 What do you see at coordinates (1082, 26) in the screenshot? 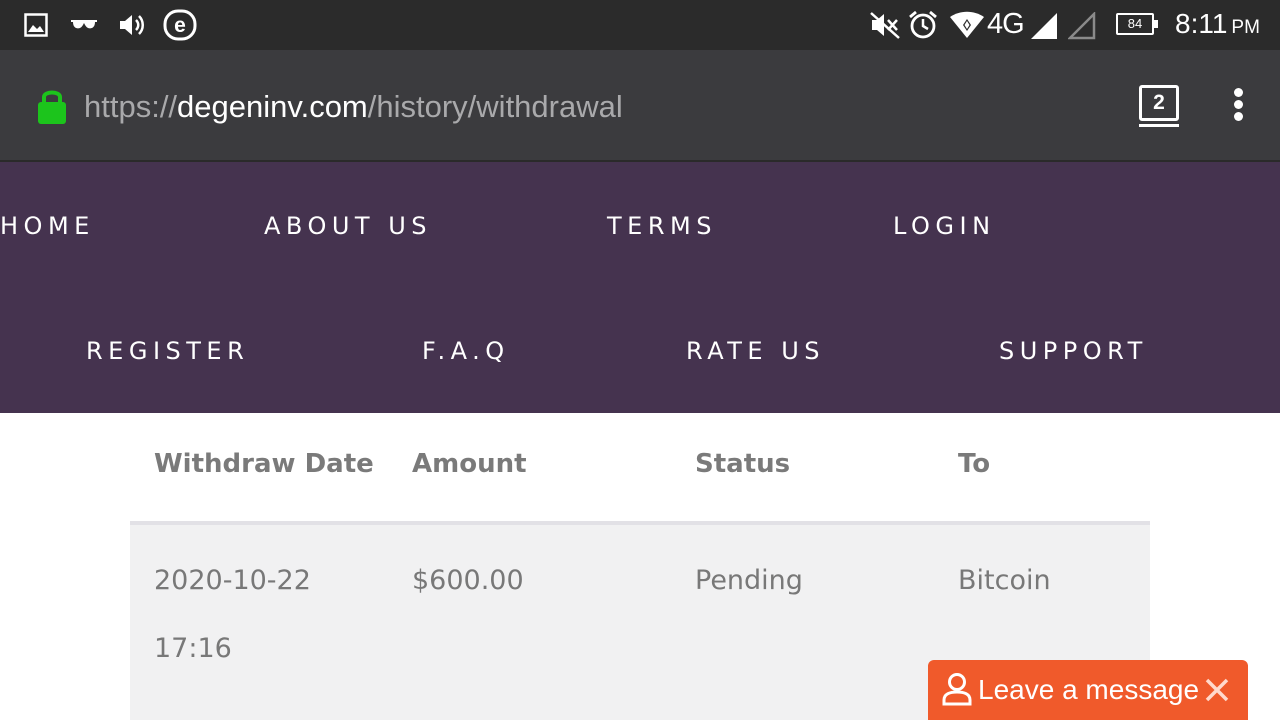
I see `signal-empty-icon` at bounding box center [1082, 26].